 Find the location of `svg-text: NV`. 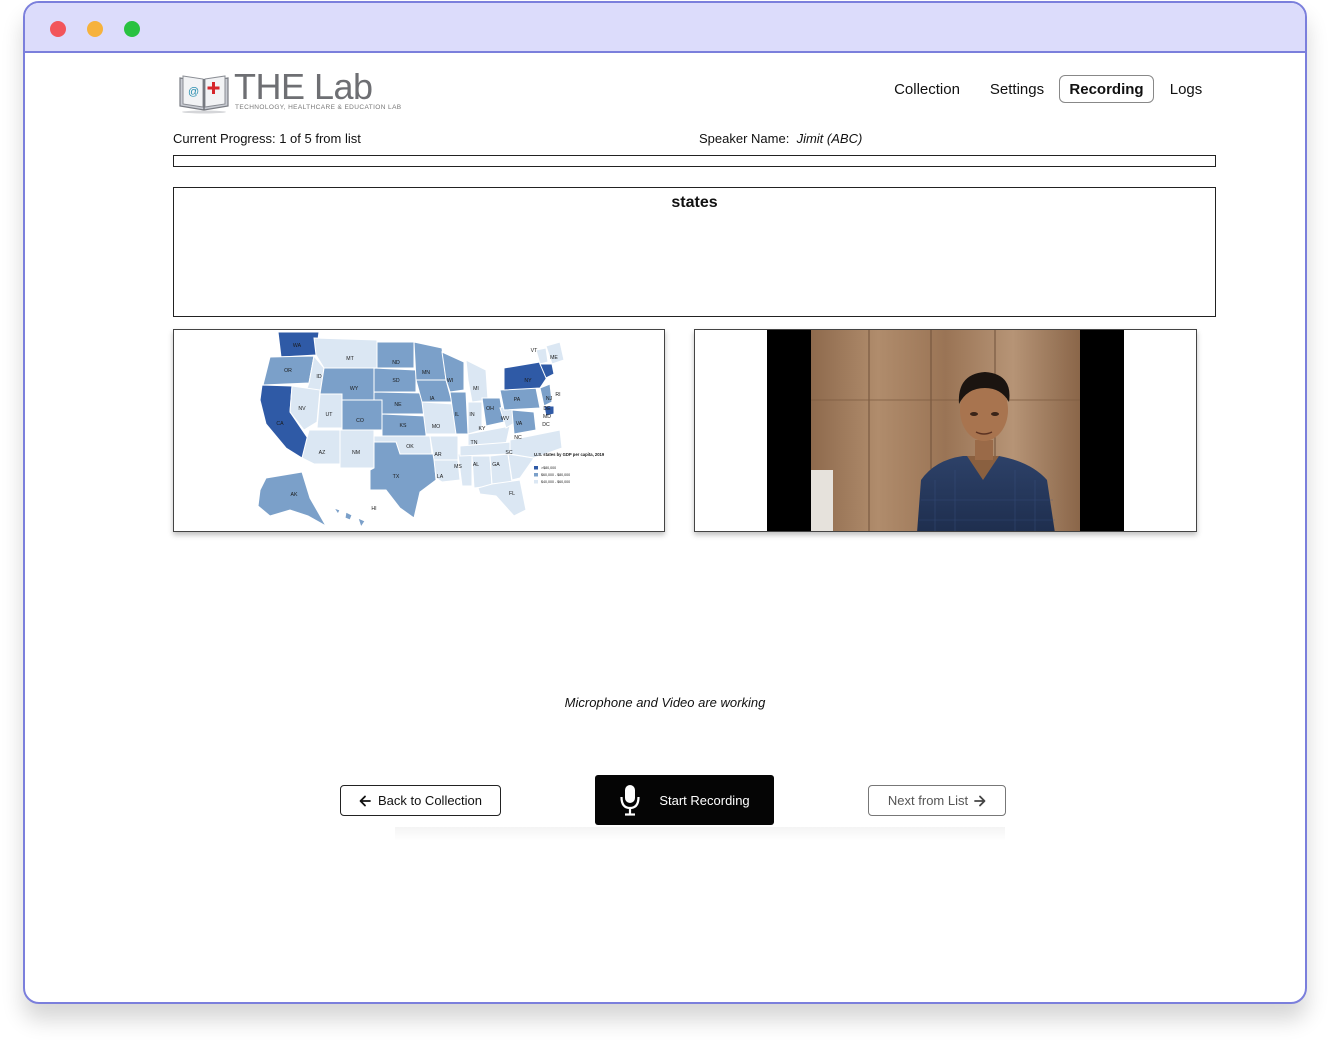

svg-text: NV is located at coordinates (302, 409).